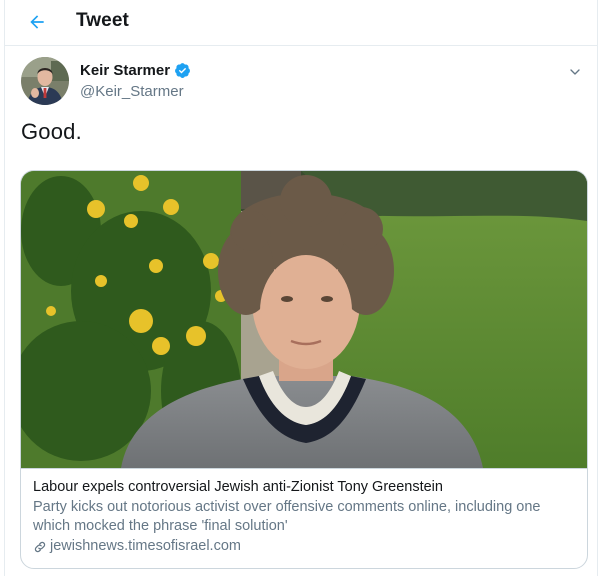  I want to click on more-options-button, so click(575, 72).